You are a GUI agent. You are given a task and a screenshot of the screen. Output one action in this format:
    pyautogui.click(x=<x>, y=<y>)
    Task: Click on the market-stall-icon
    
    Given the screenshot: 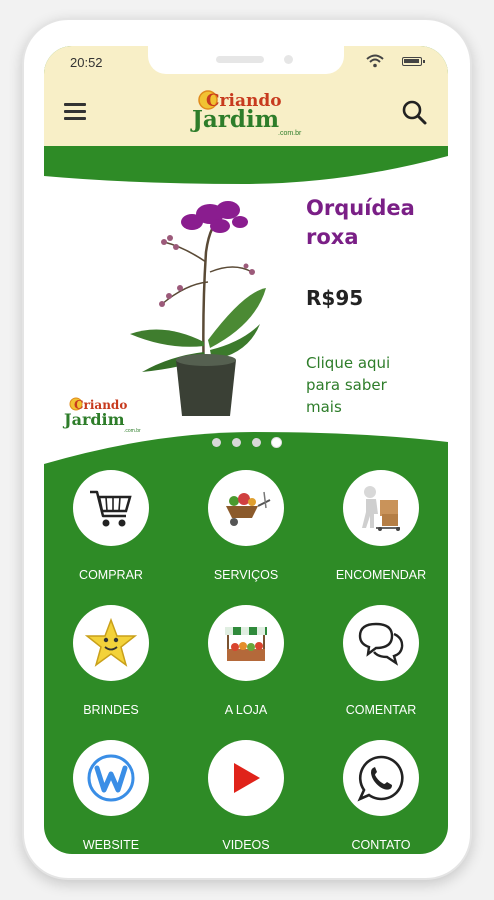 What is the action you would take?
    pyautogui.click(x=246, y=644)
    